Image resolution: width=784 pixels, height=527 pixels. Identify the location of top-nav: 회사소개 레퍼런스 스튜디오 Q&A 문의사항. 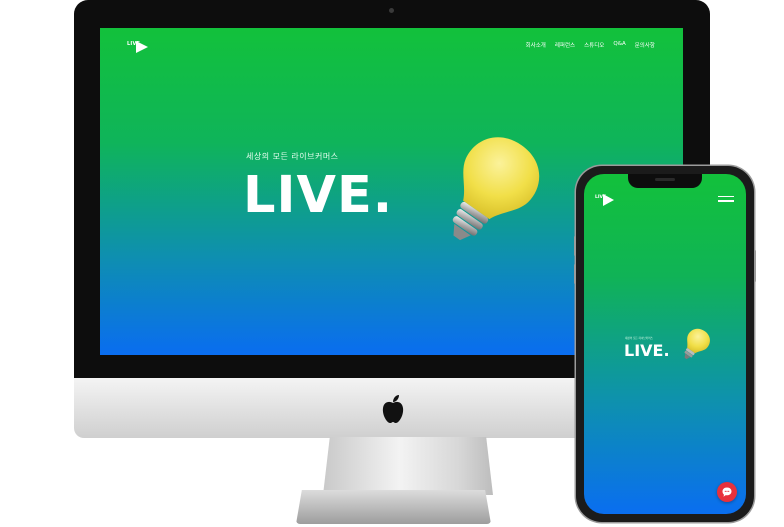
(590, 45).